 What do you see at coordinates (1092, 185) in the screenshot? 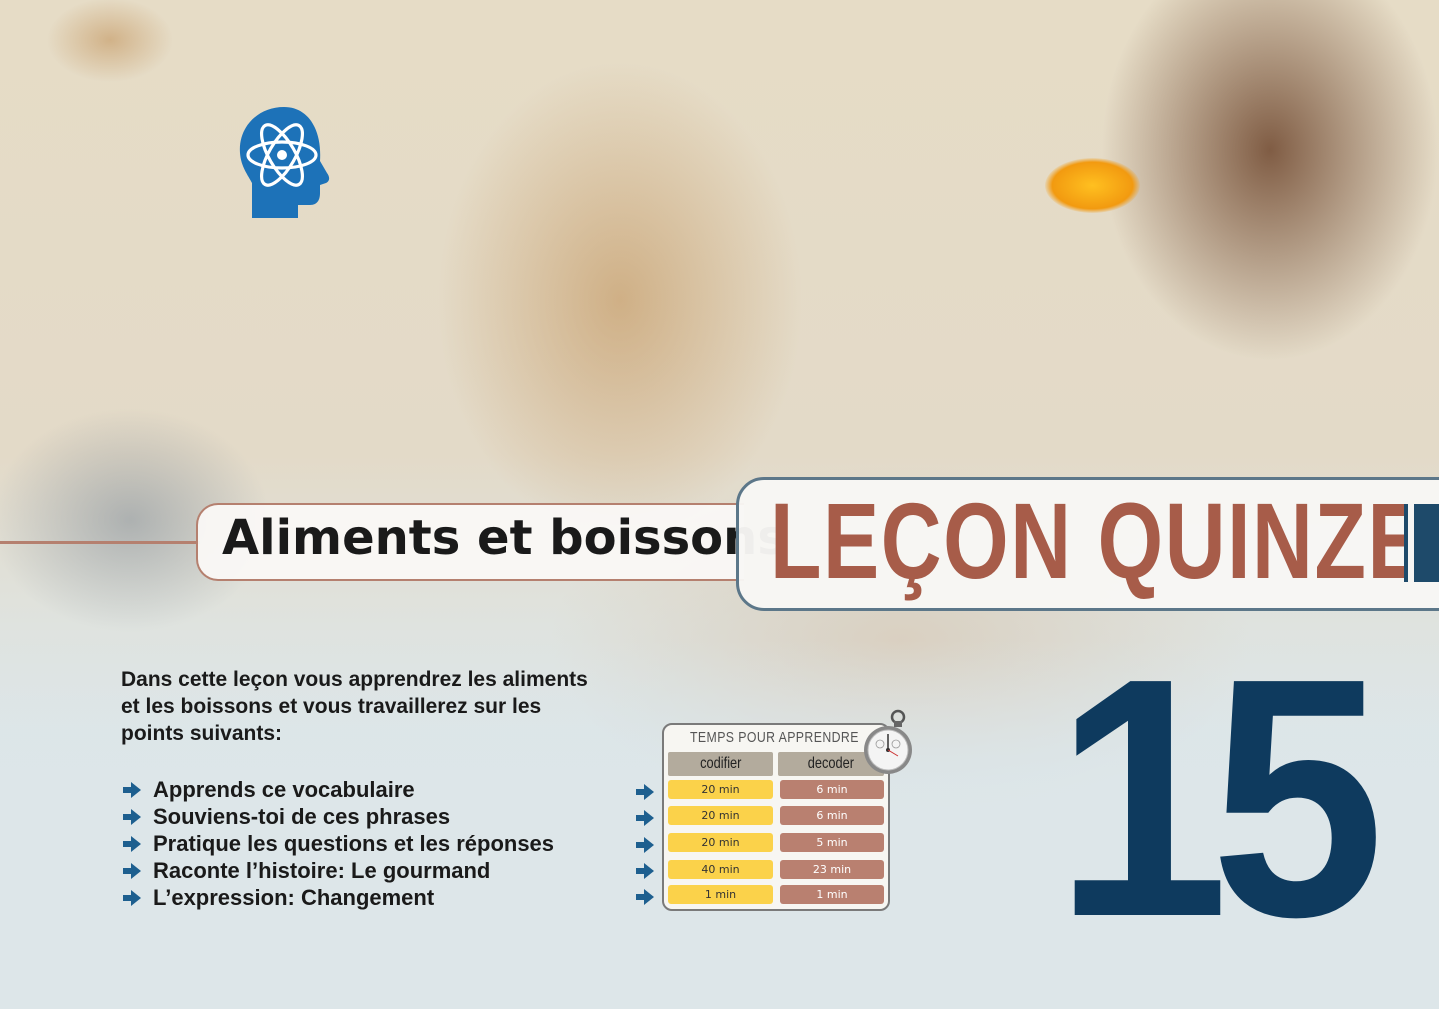
I see `pepper-slice` at bounding box center [1092, 185].